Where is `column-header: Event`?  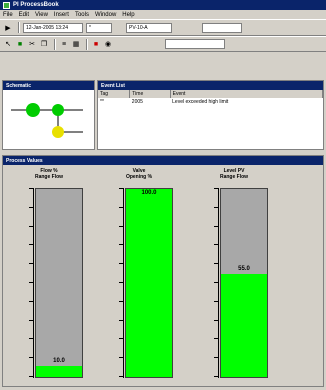 column-header: Event is located at coordinates (247, 94).